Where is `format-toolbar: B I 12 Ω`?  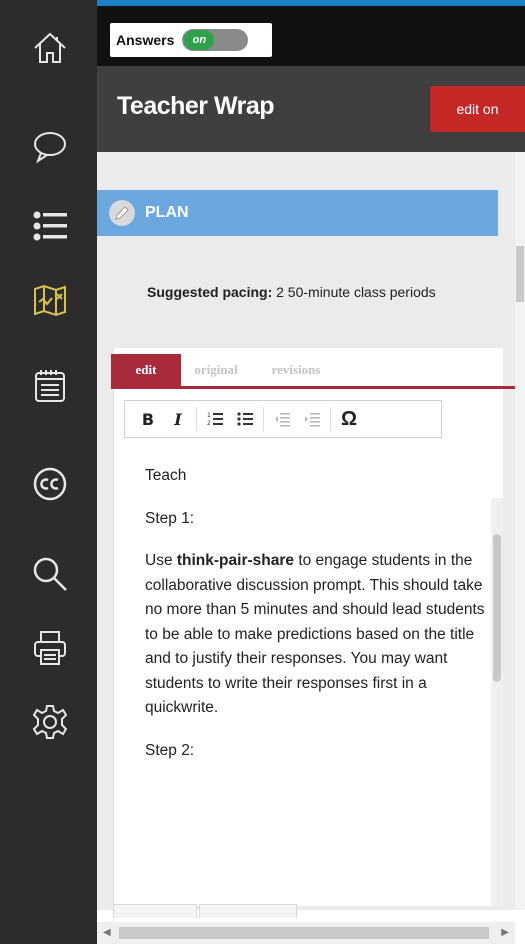 format-toolbar: B I 12 Ω is located at coordinates (283, 419).